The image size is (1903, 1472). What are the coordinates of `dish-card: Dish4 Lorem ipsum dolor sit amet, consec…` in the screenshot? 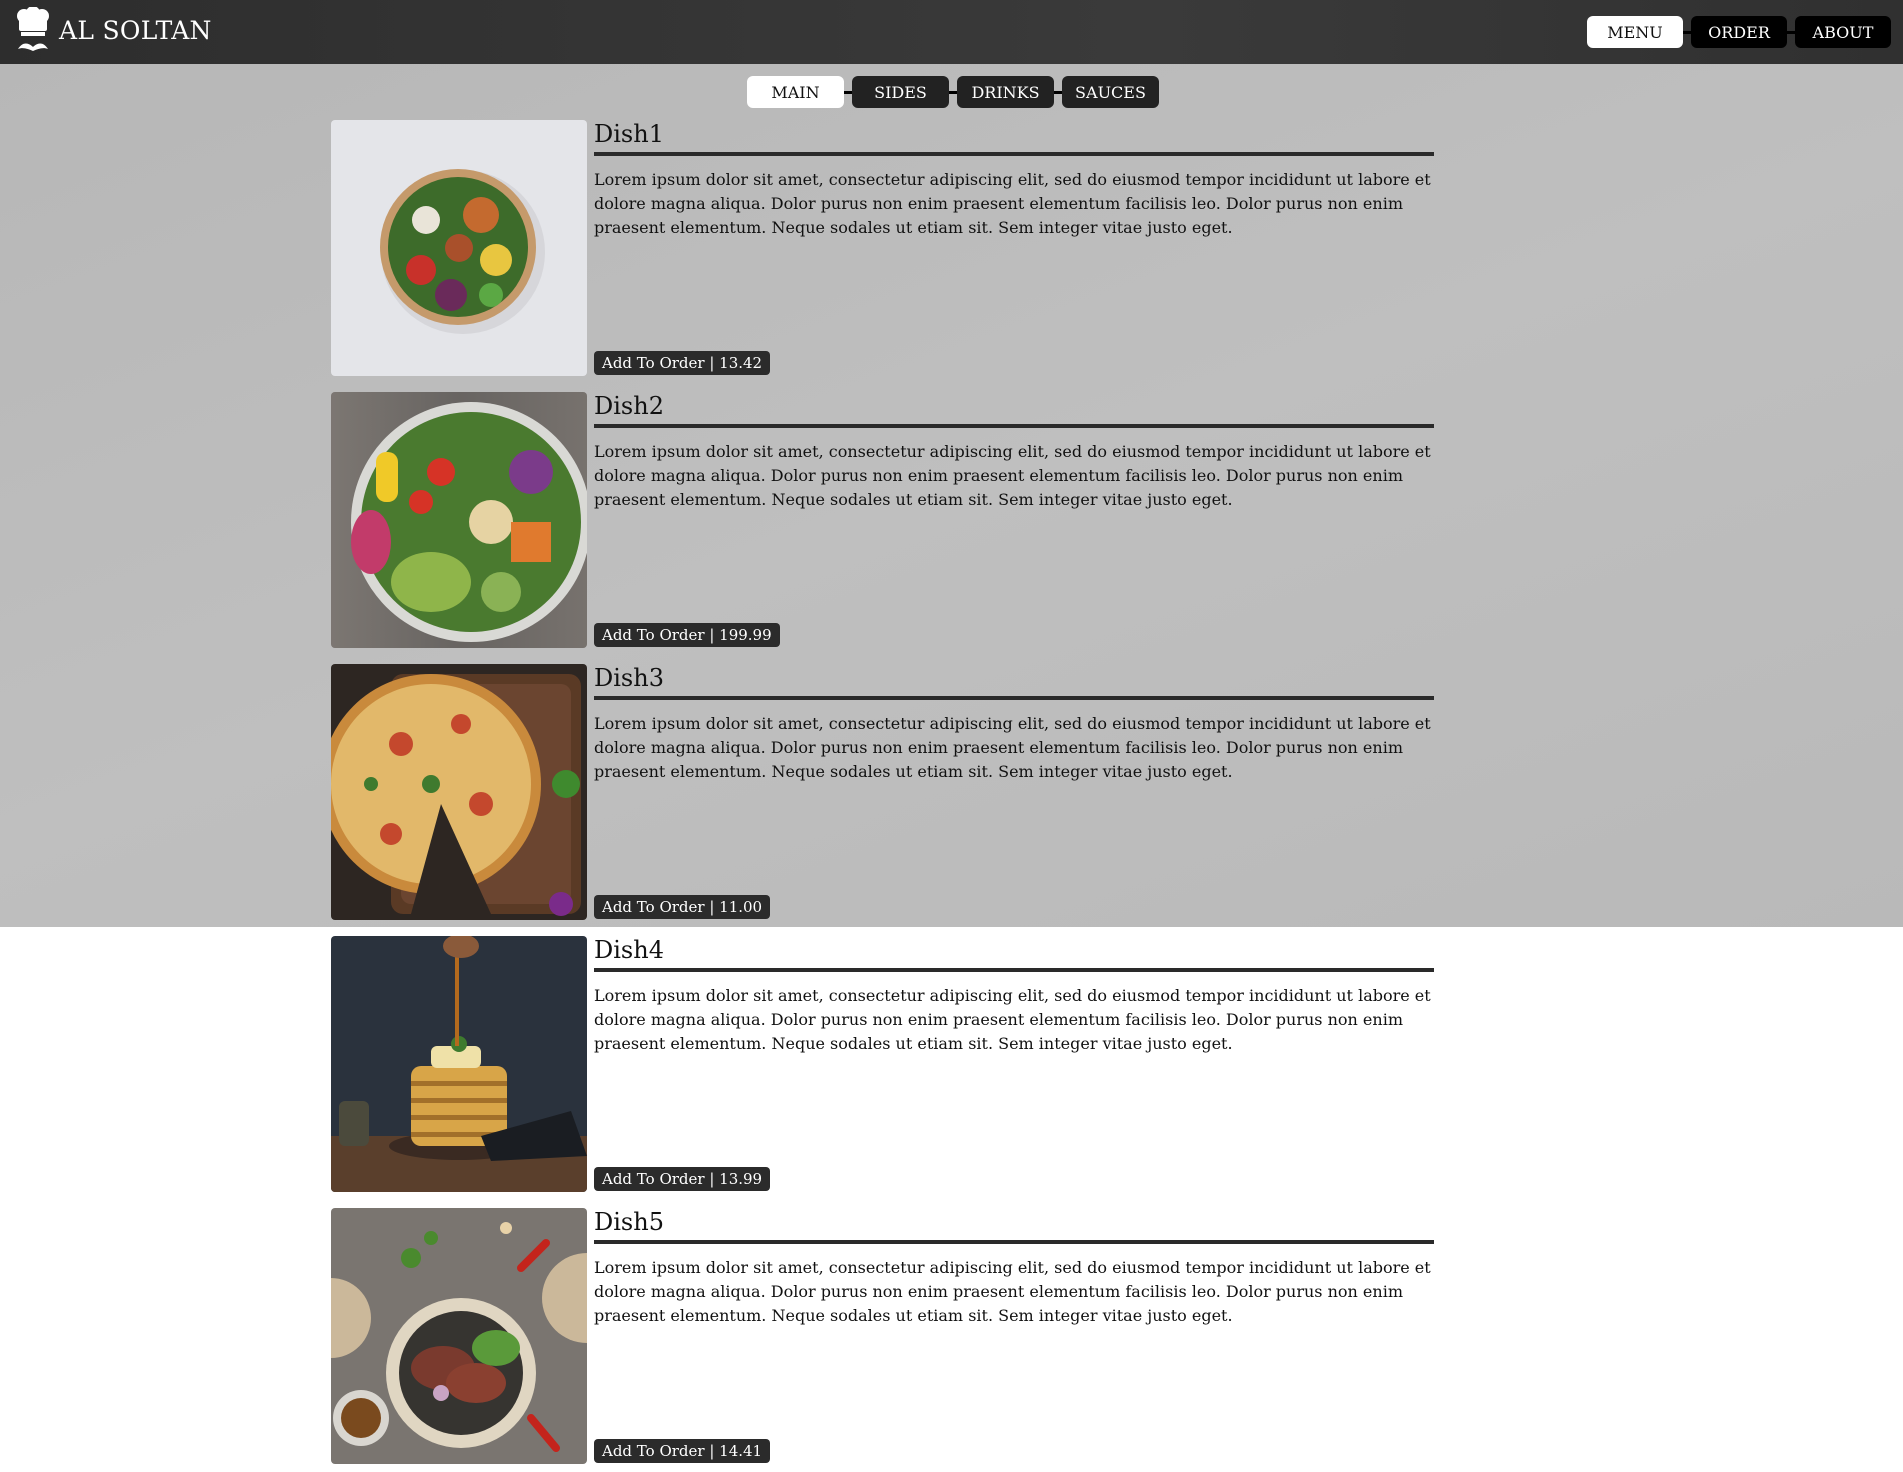 It's located at (882, 1064).